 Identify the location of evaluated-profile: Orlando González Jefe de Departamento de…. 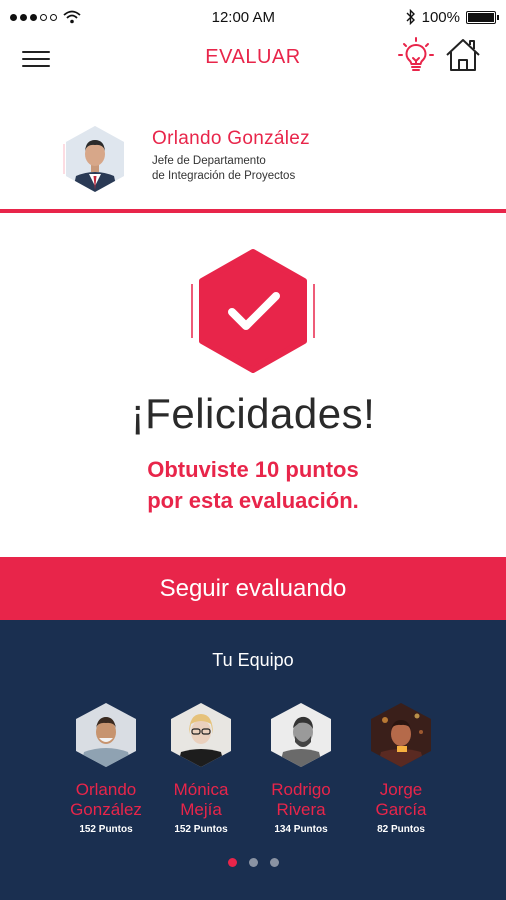
(253, 163).